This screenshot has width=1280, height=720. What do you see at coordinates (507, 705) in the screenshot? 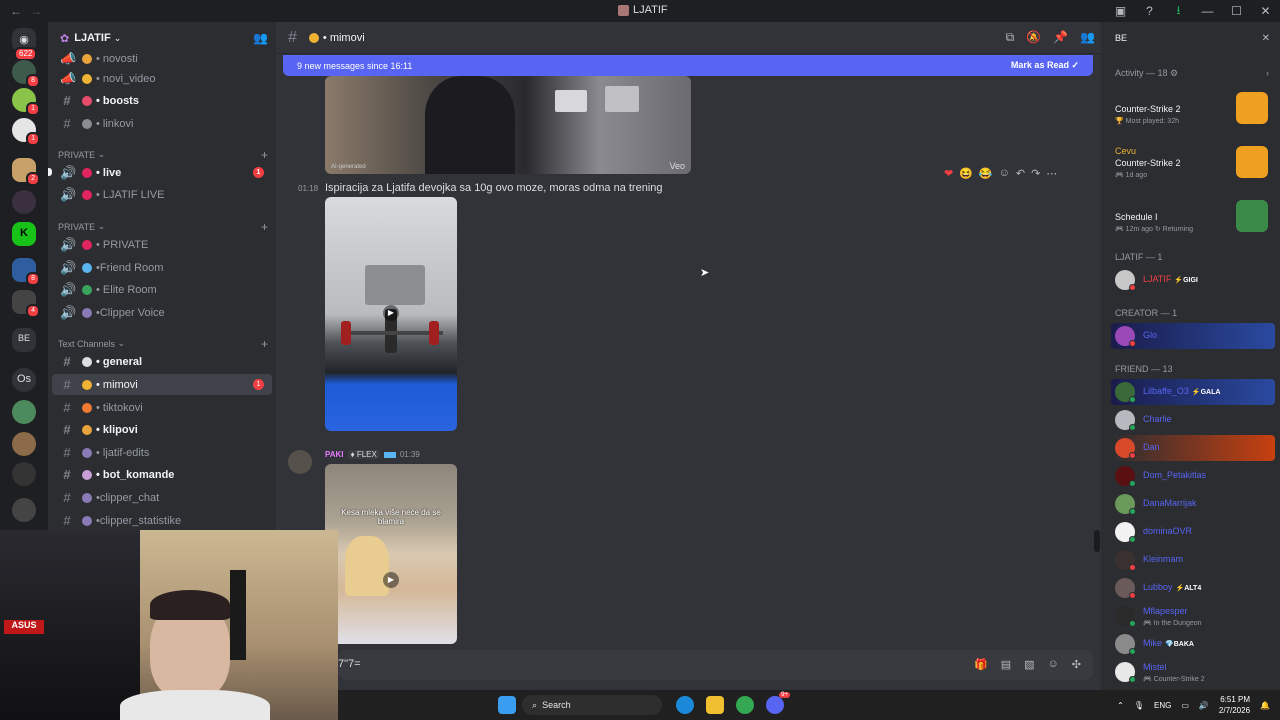
I see `start-button` at bounding box center [507, 705].